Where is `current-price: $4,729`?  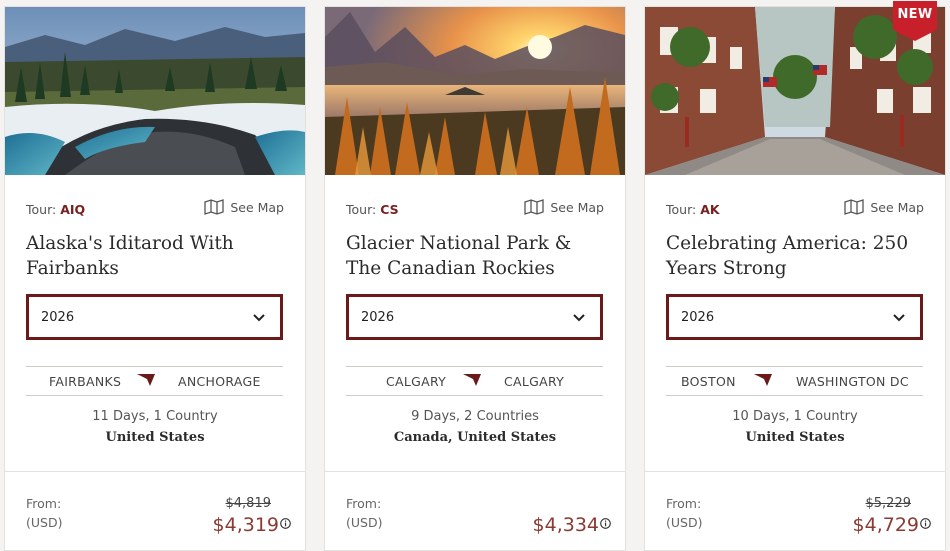 current-price: $4,729 is located at coordinates (885, 525).